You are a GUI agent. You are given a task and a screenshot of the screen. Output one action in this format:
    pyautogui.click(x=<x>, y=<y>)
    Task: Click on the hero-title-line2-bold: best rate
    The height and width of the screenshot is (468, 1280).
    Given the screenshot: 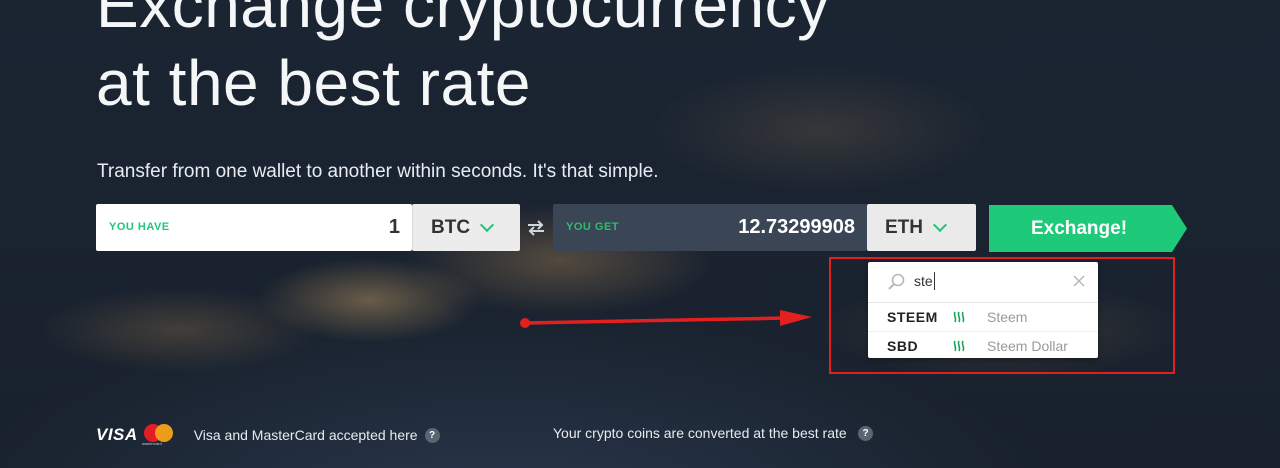 What is the action you would take?
    pyautogui.click(x=404, y=83)
    